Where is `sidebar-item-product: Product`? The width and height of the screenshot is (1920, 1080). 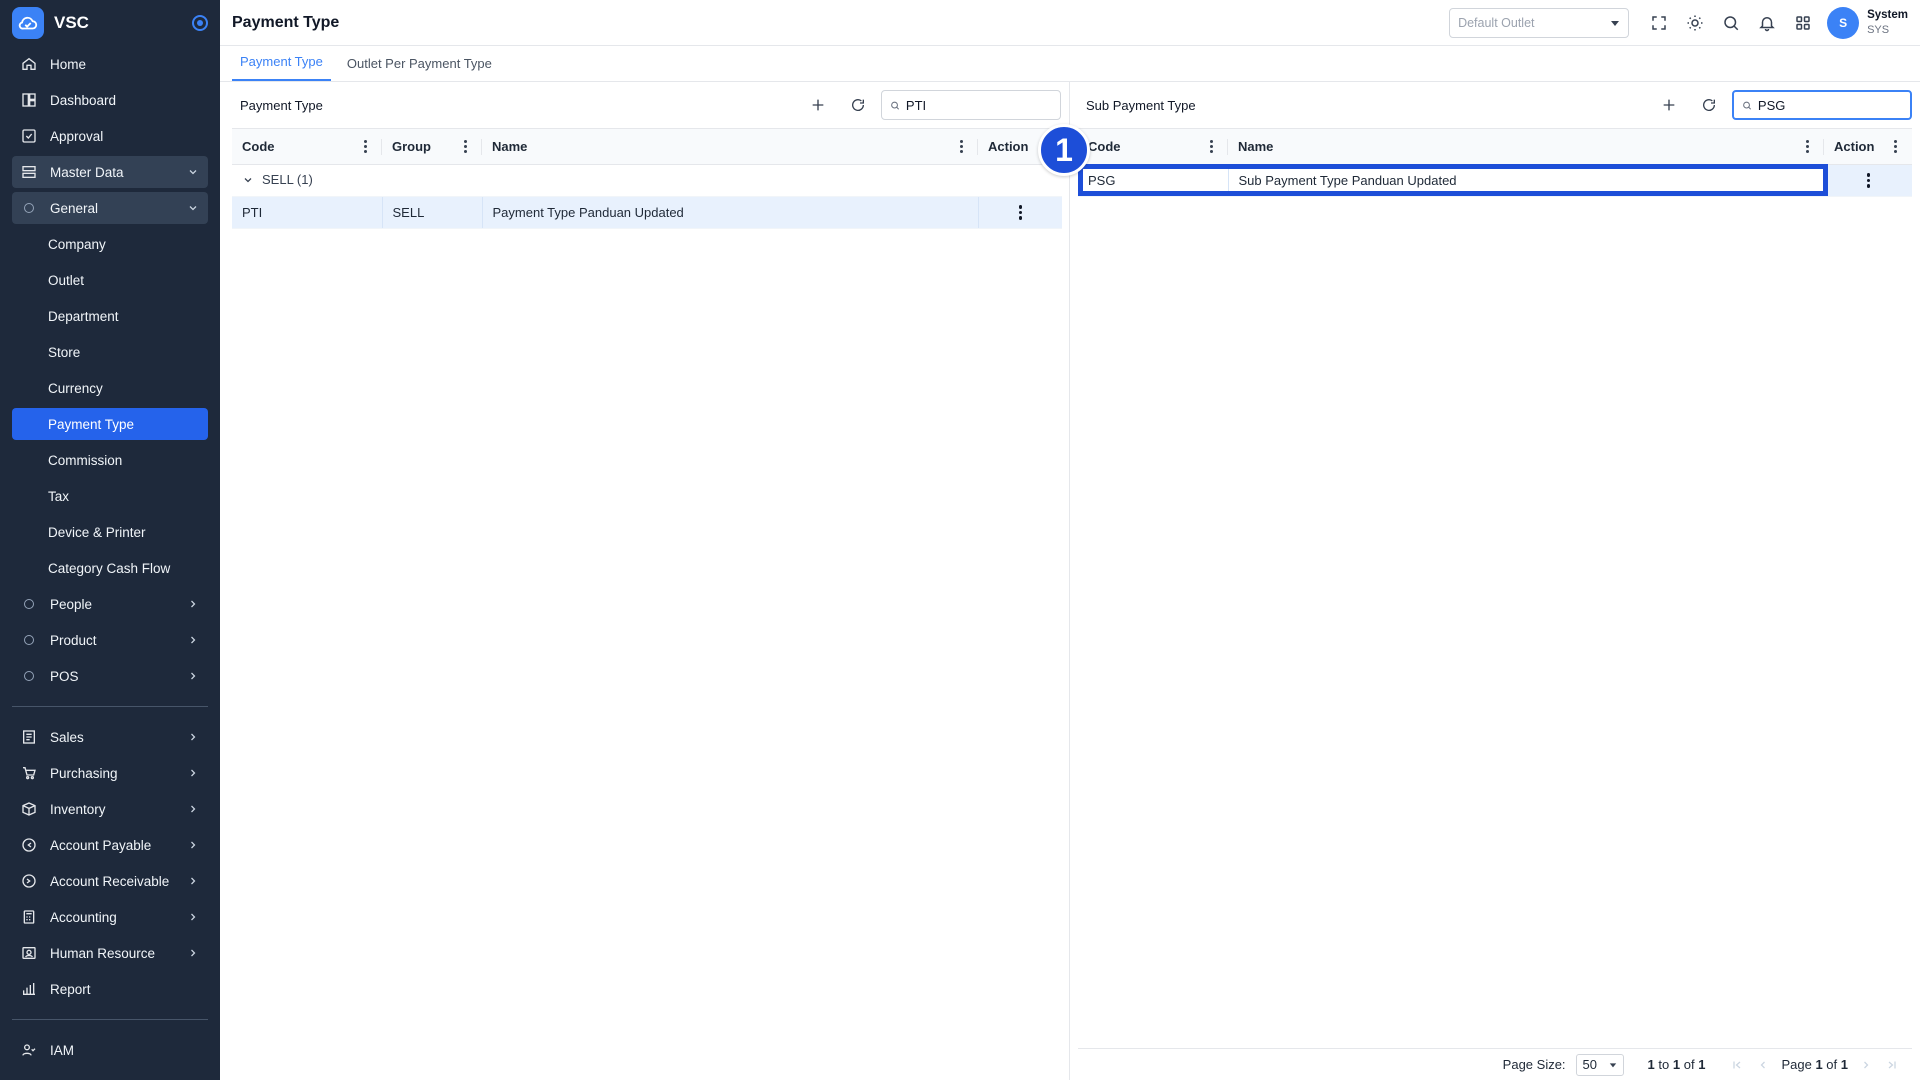 sidebar-item-product: Product is located at coordinates (110, 640).